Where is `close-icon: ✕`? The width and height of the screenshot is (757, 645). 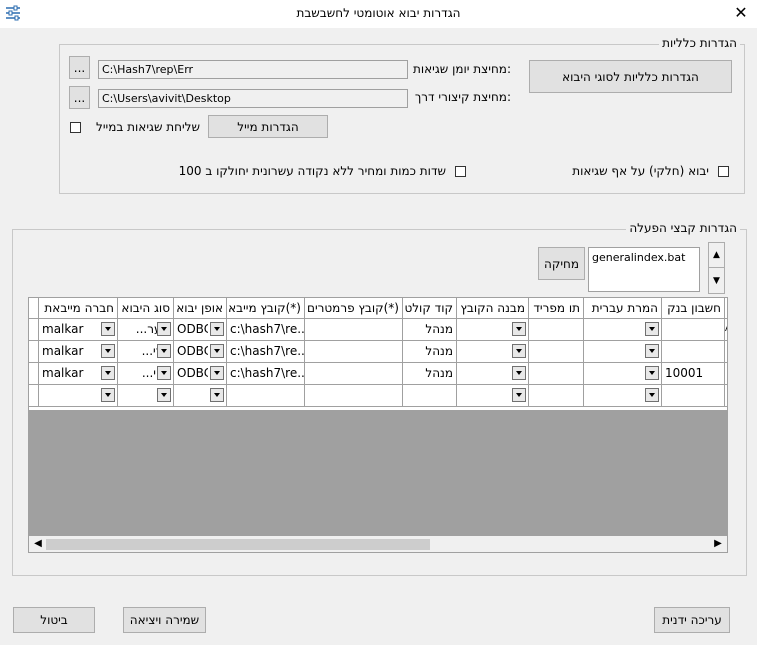 close-icon: ✕ is located at coordinates (741, 13).